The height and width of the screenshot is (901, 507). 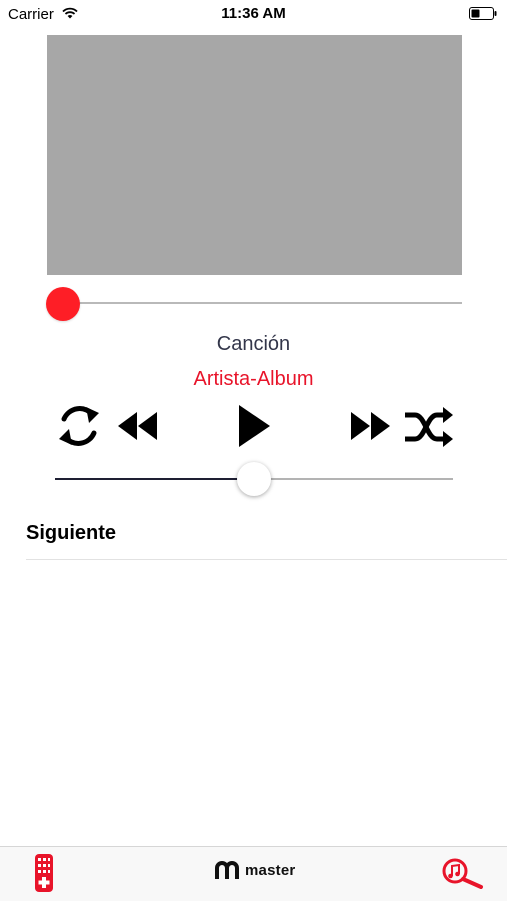 I want to click on logo-text: master, so click(x=270, y=870).